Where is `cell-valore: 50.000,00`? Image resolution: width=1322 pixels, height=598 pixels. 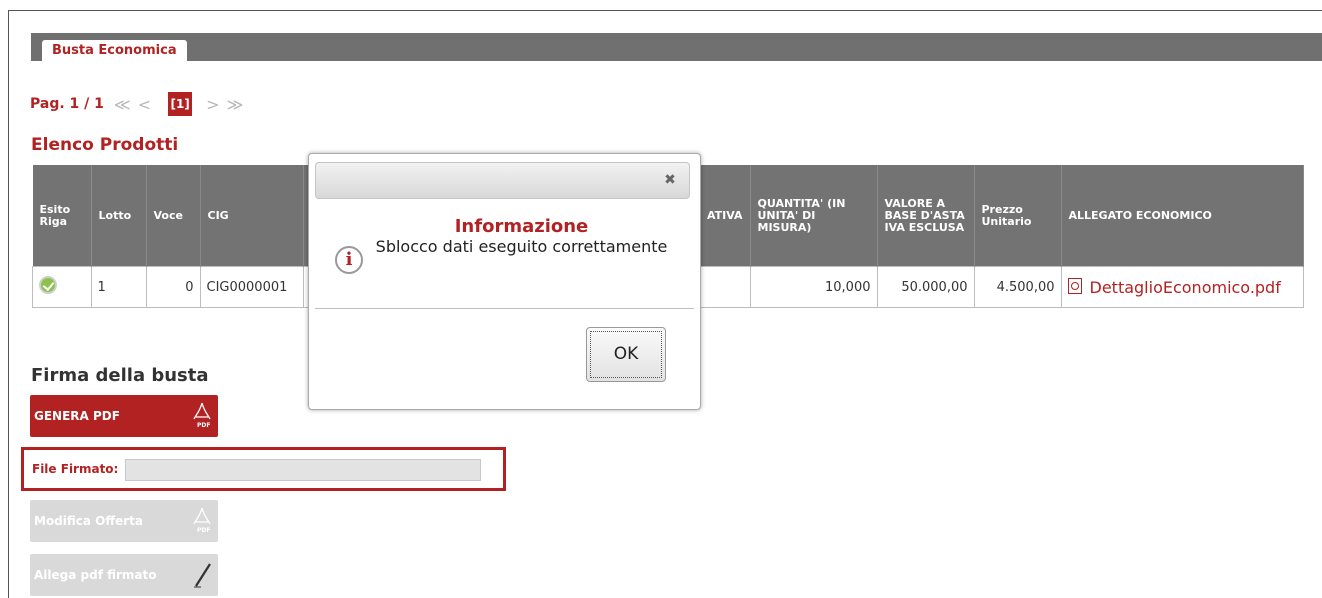 cell-valore: 50.000,00 is located at coordinates (925, 287).